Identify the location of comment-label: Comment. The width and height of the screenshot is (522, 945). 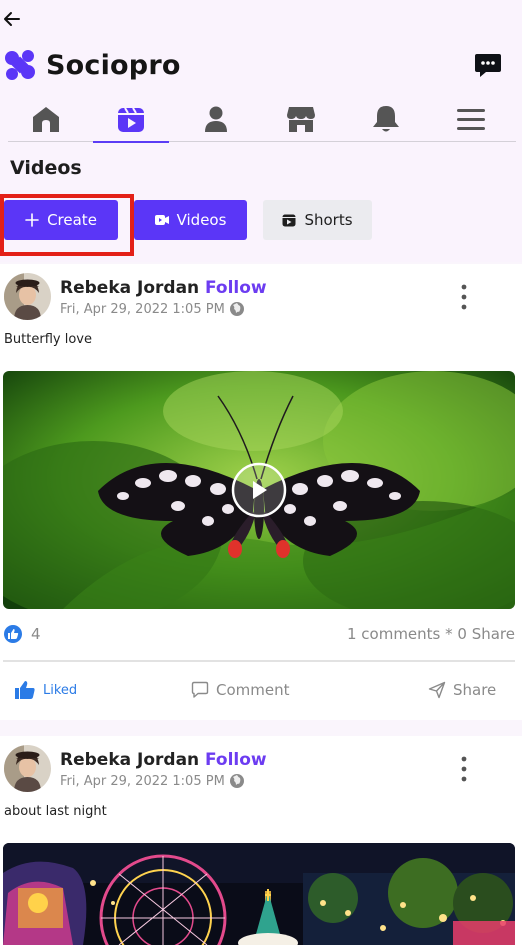
(253, 690).